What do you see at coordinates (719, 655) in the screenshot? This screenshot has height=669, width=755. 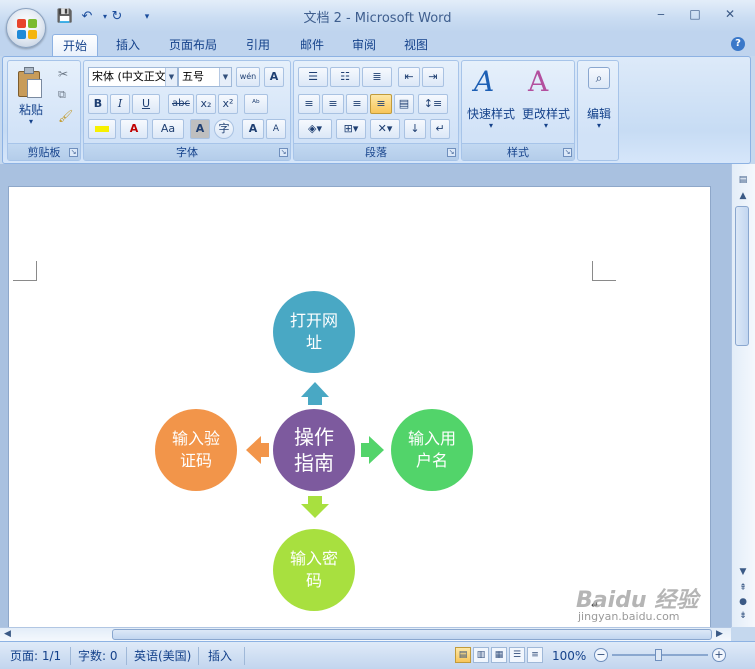 I see `zoom-in-icon: +` at bounding box center [719, 655].